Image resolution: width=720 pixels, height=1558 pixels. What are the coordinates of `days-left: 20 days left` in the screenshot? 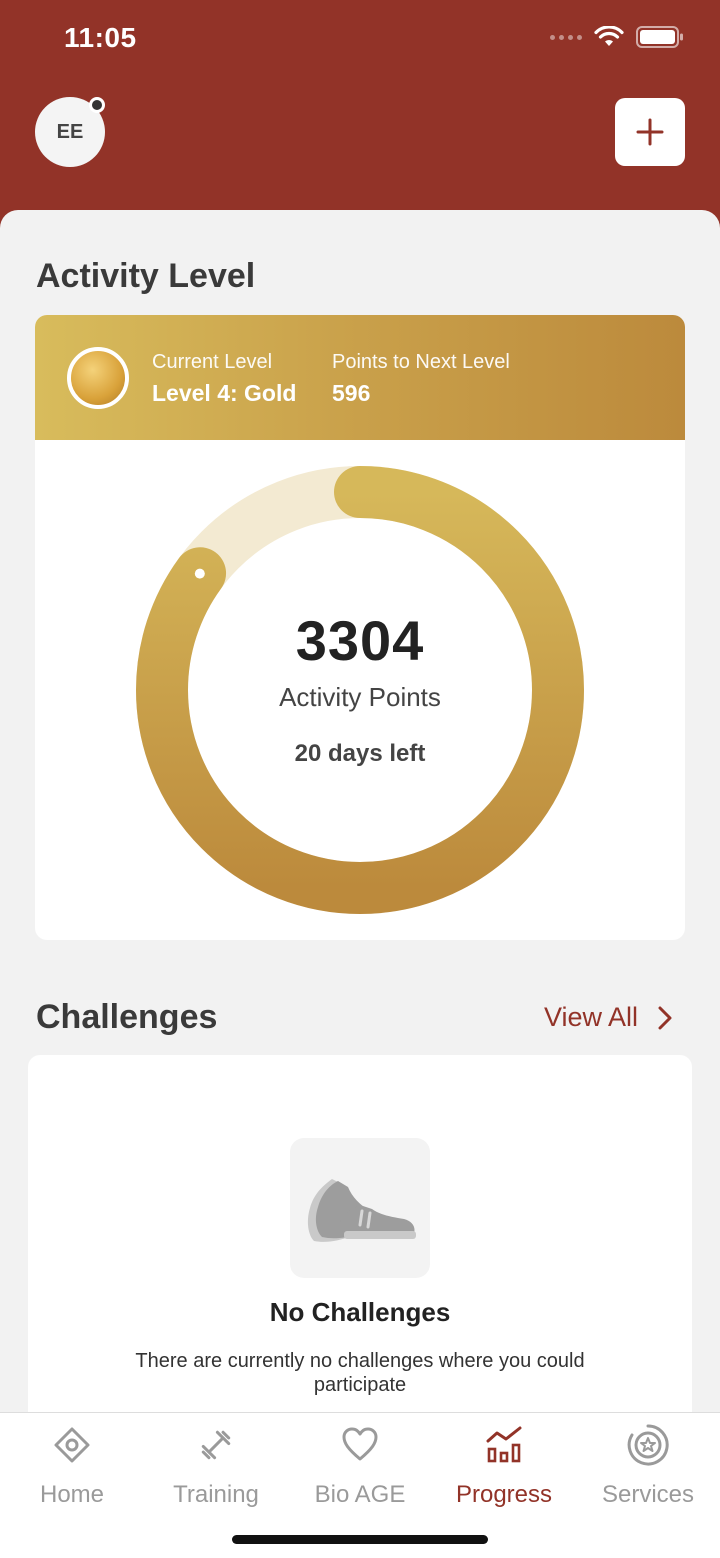 It's located at (360, 753).